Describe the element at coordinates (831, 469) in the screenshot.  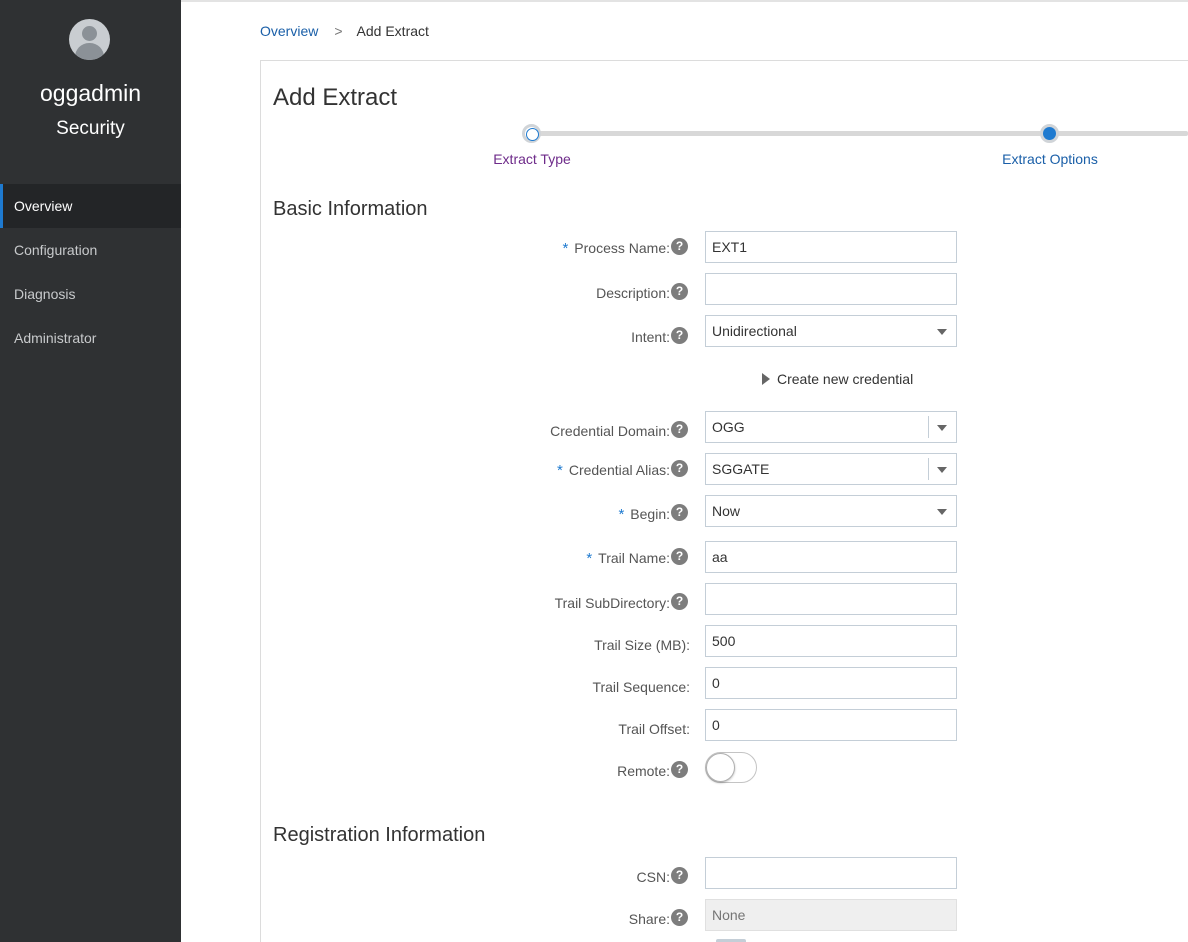
I see `credential-alias-combobox: SGGATE` at that location.